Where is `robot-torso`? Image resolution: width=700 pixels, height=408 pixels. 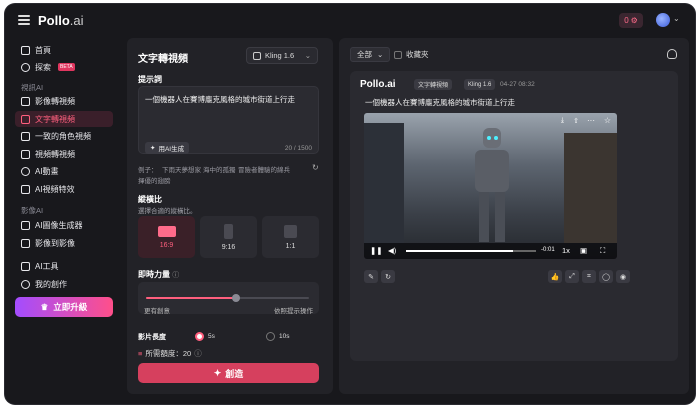
robot-torso is located at coordinates (492, 171).